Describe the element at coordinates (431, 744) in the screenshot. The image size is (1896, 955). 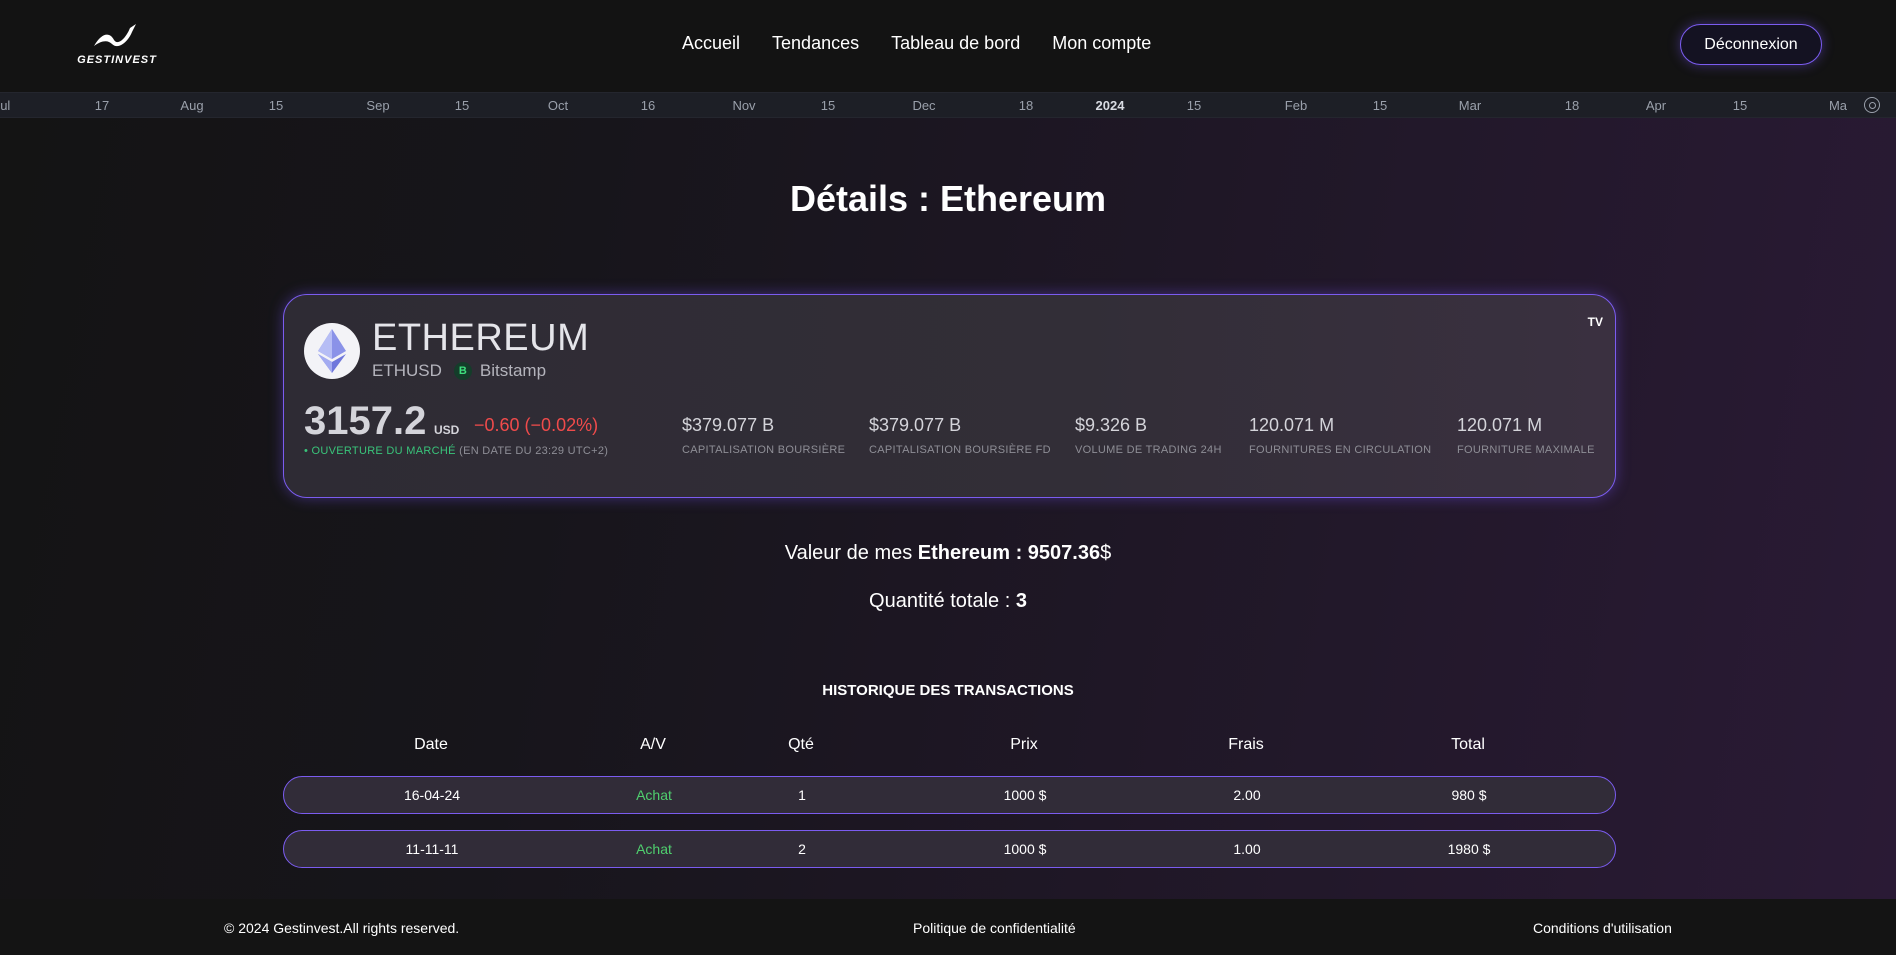
I see `col-header-date: Date` at that location.